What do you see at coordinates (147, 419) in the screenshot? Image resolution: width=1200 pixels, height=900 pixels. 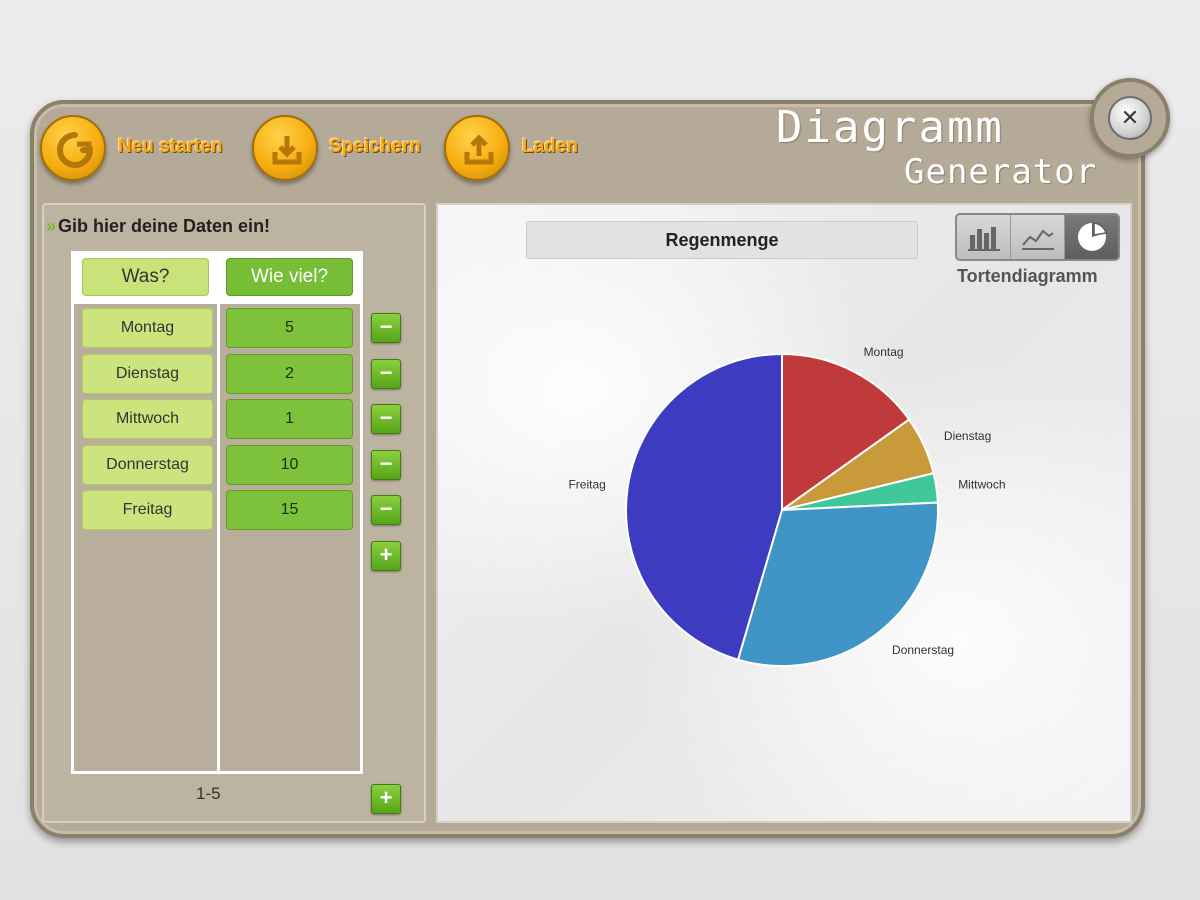 I see `row-label-input: Mittwoch` at bounding box center [147, 419].